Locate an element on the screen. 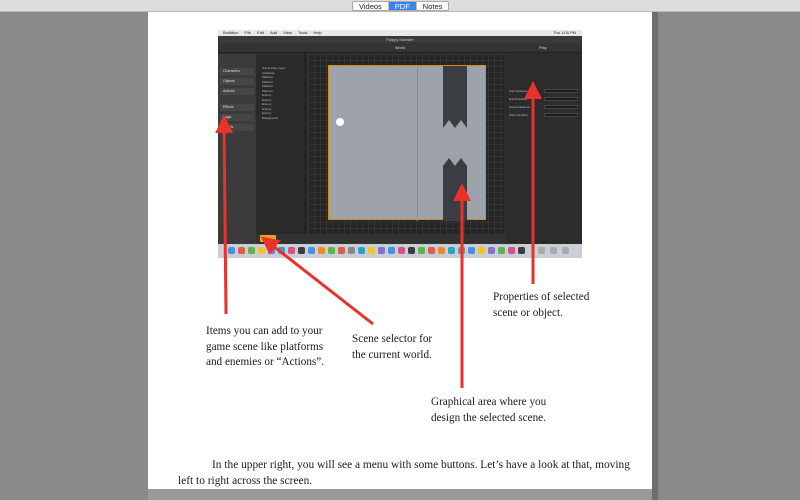 This screenshot has height=500, width=800. scene-world-area is located at coordinates (407, 143).